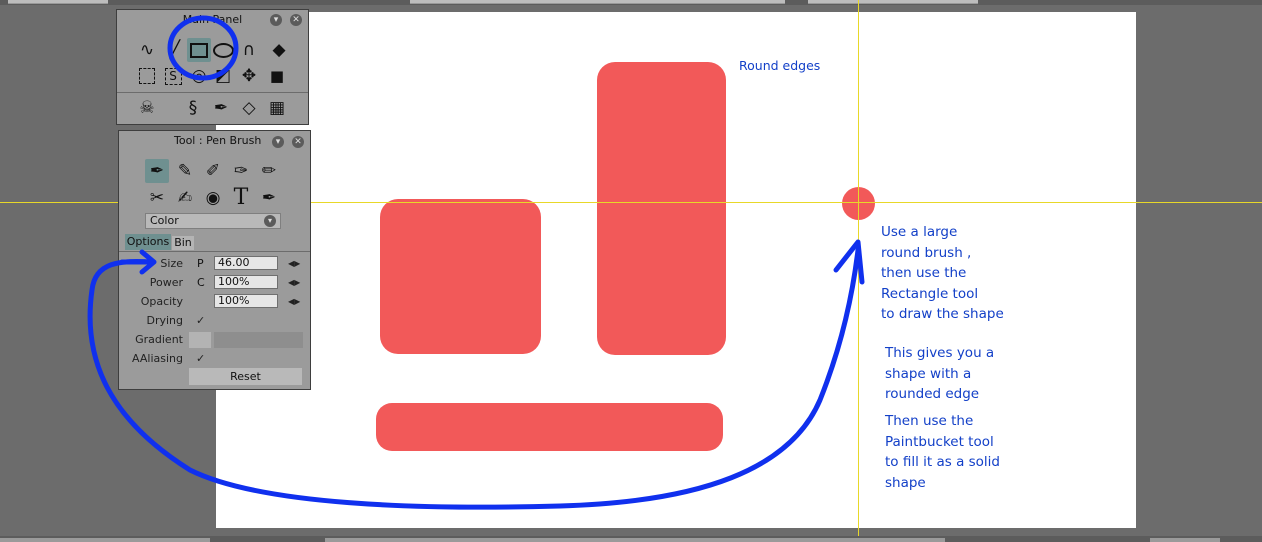 The width and height of the screenshot is (1262, 542). Describe the element at coordinates (549, 427) in the screenshot. I see `rounded-wide-rectangle-shape` at that location.